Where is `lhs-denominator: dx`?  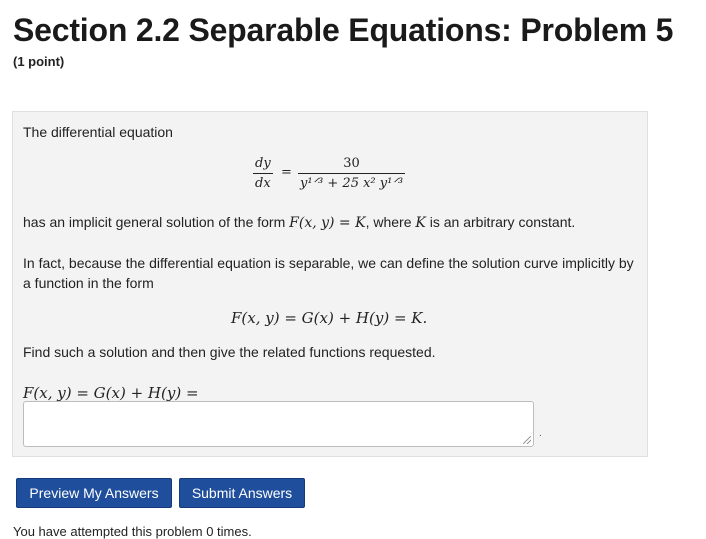 lhs-denominator: dx is located at coordinates (263, 182).